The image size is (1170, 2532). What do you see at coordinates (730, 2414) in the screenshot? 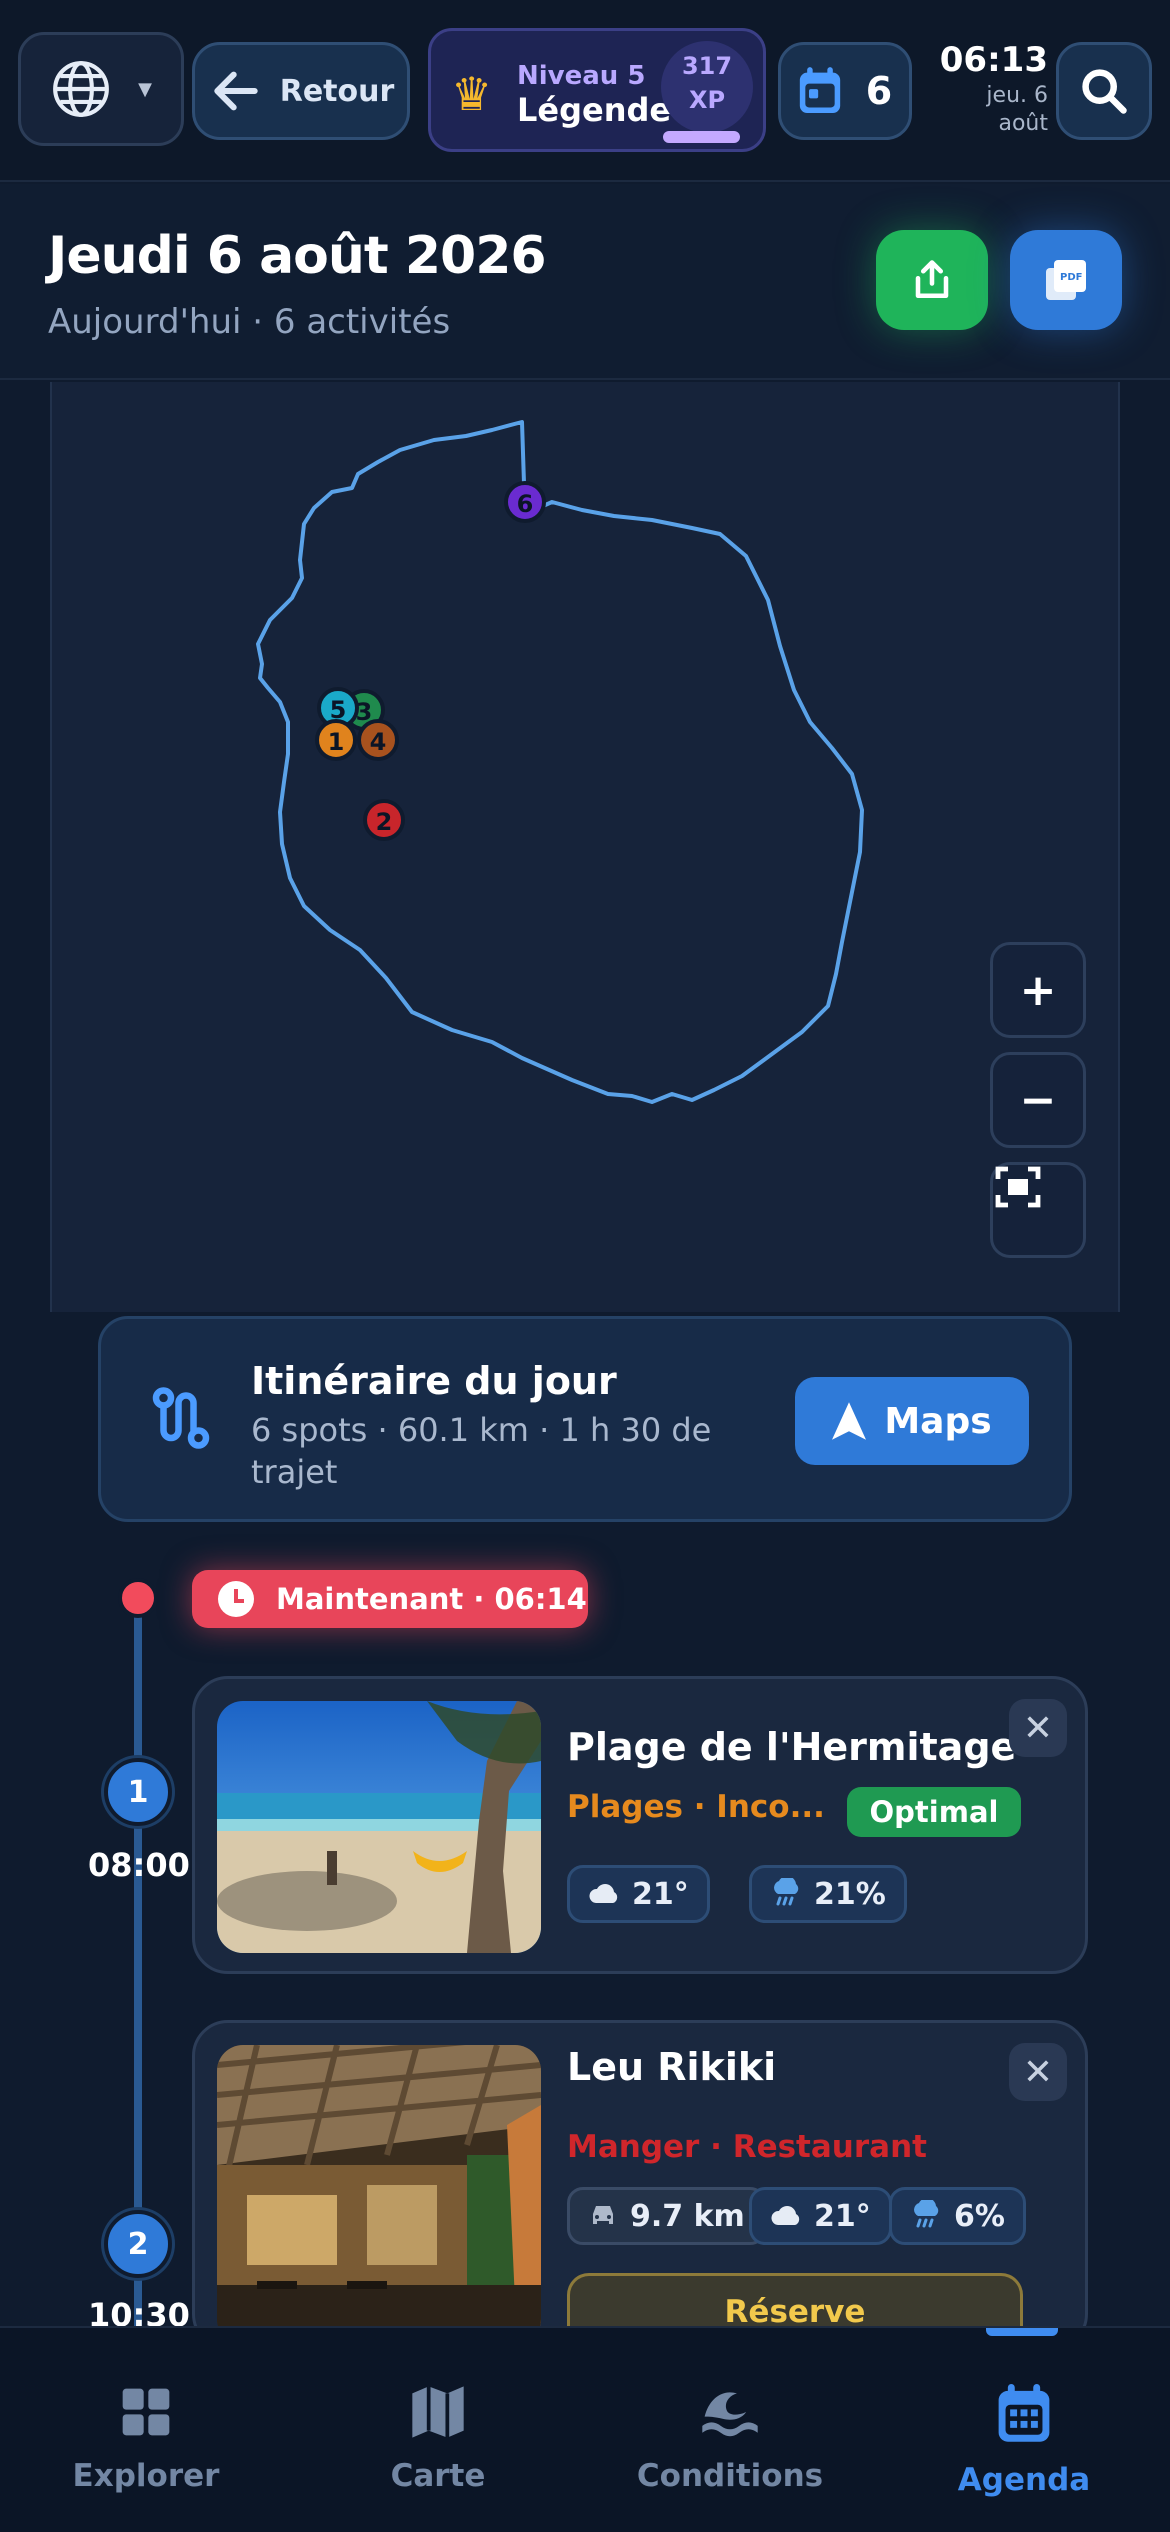
I see `wave-icon` at bounding box center [730, 2414].